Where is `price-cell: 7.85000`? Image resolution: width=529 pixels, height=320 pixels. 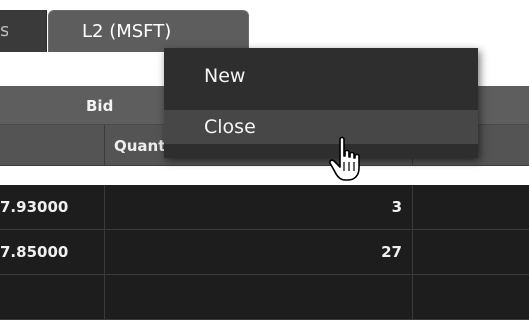
price-cell: 7.85000 is located at coordinates (34, 252).